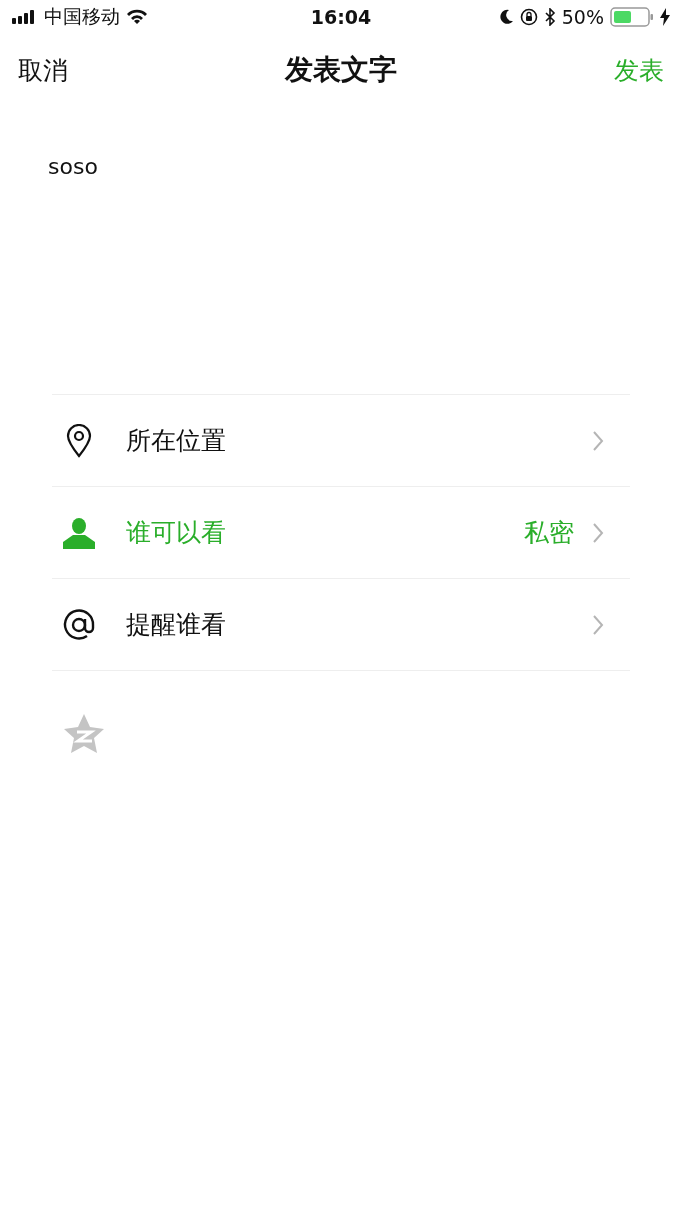  I want to click on bluetooth-icon, so click(549, 17).